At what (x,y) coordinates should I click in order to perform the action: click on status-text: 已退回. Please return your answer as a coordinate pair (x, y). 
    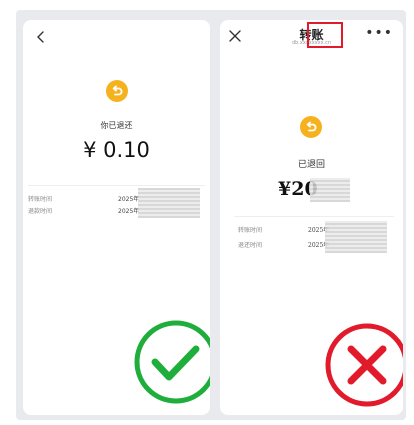
    Looking at the image, I should click on (311, 165).